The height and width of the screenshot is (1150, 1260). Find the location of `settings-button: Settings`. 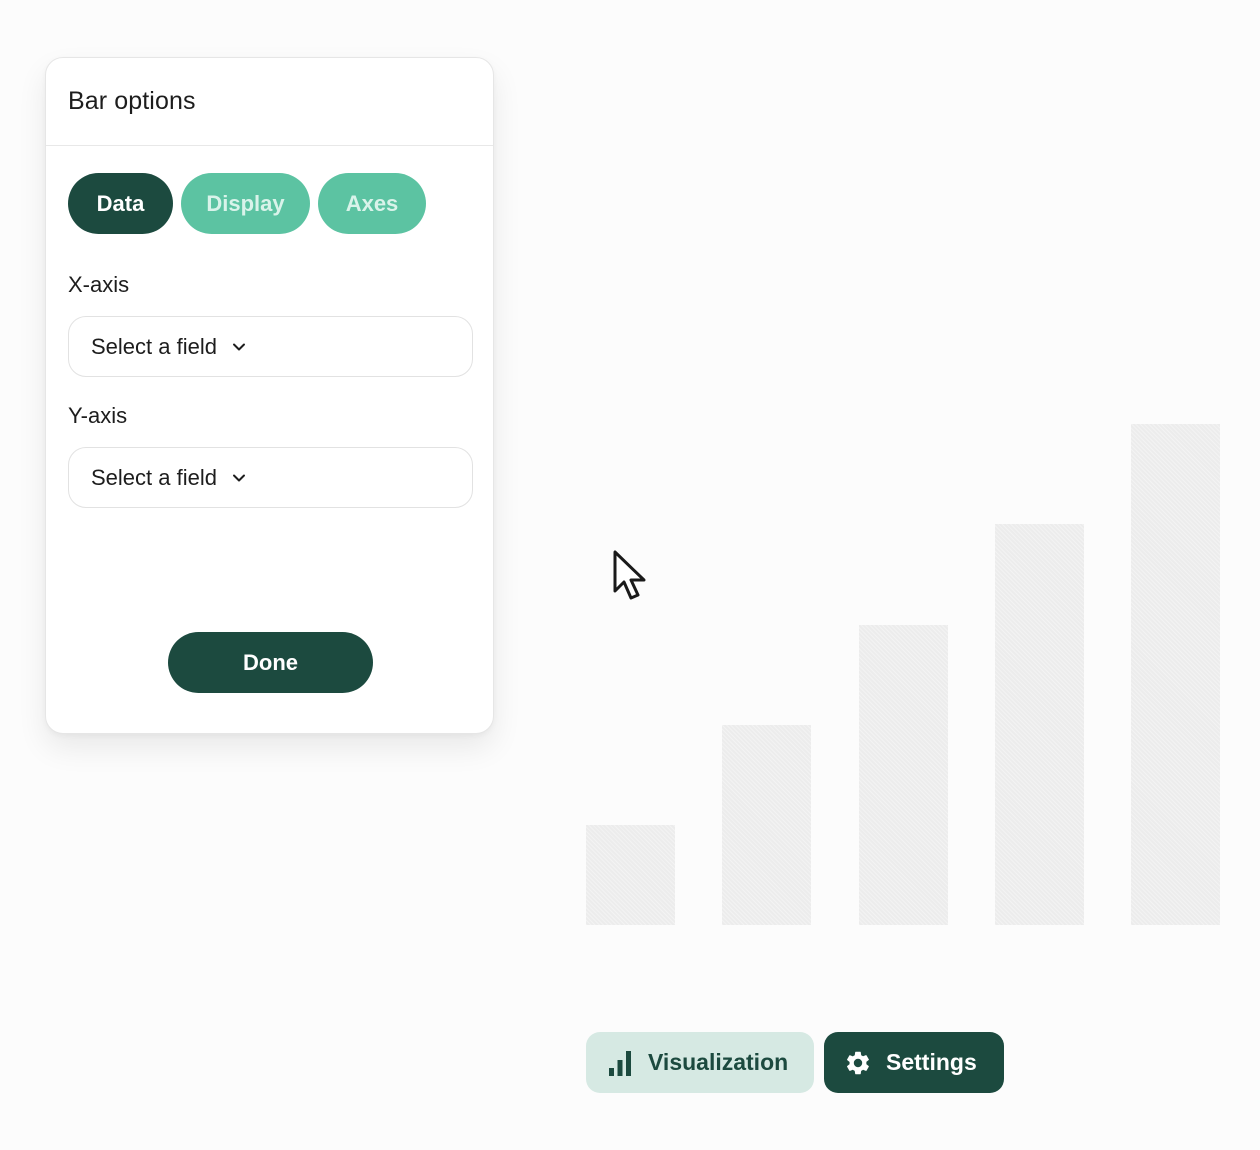

settings-button: Settings is located at coordinates (914, 1062).